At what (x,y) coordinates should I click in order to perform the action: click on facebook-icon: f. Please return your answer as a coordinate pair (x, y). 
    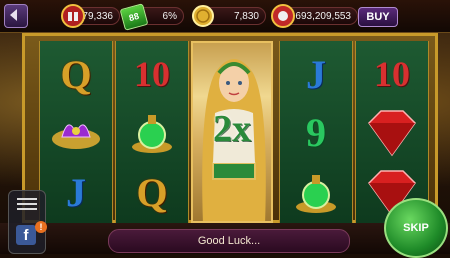
    Looking at the image, I should click on (26, 235).